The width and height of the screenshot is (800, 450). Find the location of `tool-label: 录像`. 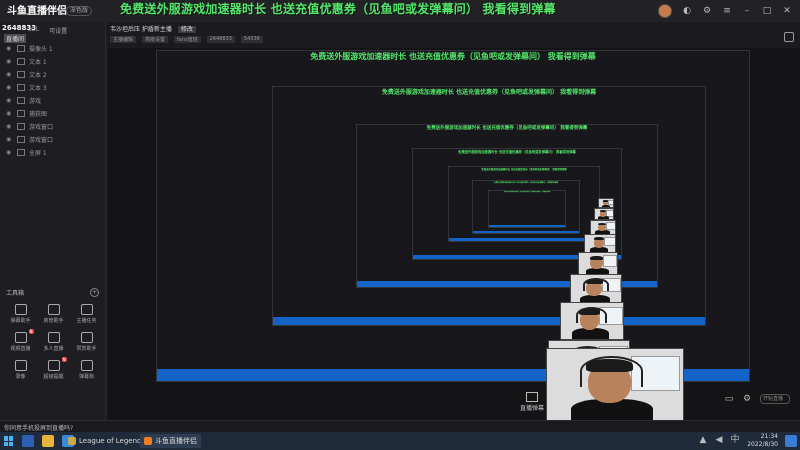

tool-label: 录像 is located at coordinates (20, 377).